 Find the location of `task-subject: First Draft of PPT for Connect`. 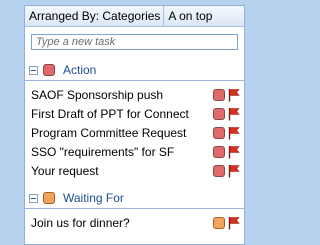

task-subject: First Draft of PPT for Connect is located at coordinates (110, 113).